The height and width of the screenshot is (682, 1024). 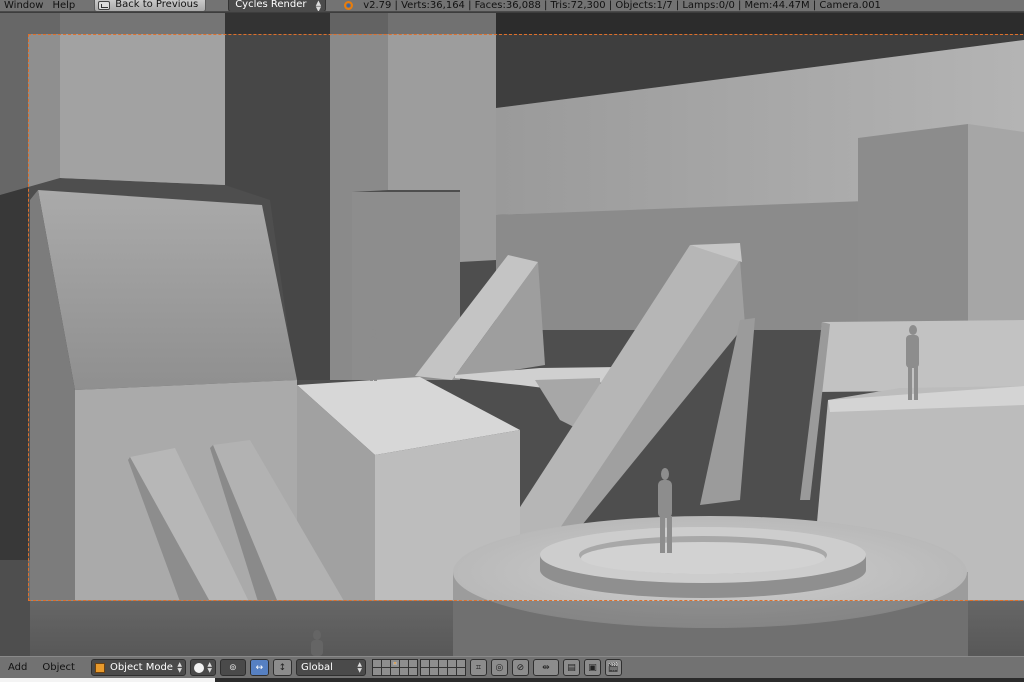 I want to click on manipulator-toggle: ↔, so click(x=259, y=667).